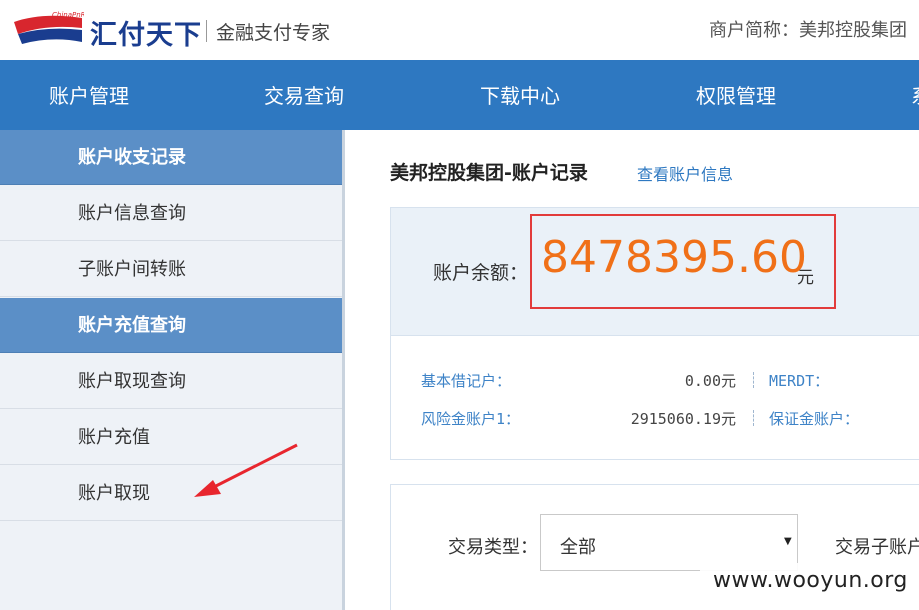  What do you see at coordinates (206, 31) in the screenshot?
I see `logo-divider` at bounding box center [206, 31].